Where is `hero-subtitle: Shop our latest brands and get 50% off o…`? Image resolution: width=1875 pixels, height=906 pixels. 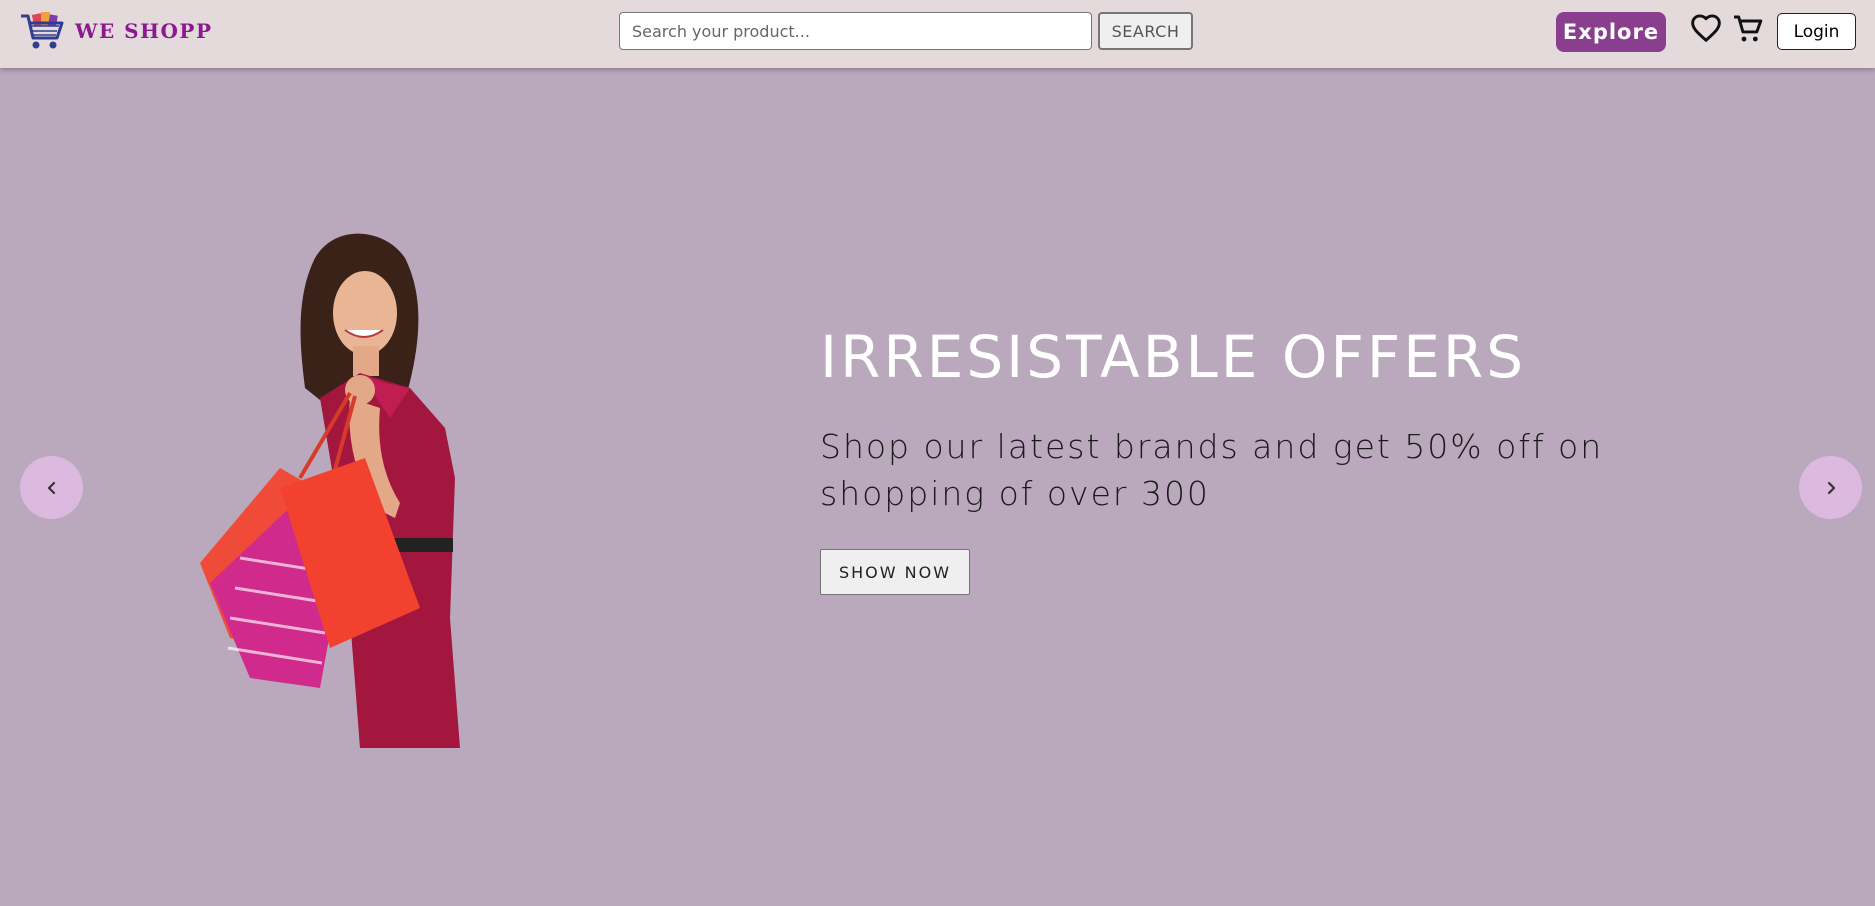 hero-subtitle: Shop our latest brands and get 50% off o… is located at coordinates (1212, 470).